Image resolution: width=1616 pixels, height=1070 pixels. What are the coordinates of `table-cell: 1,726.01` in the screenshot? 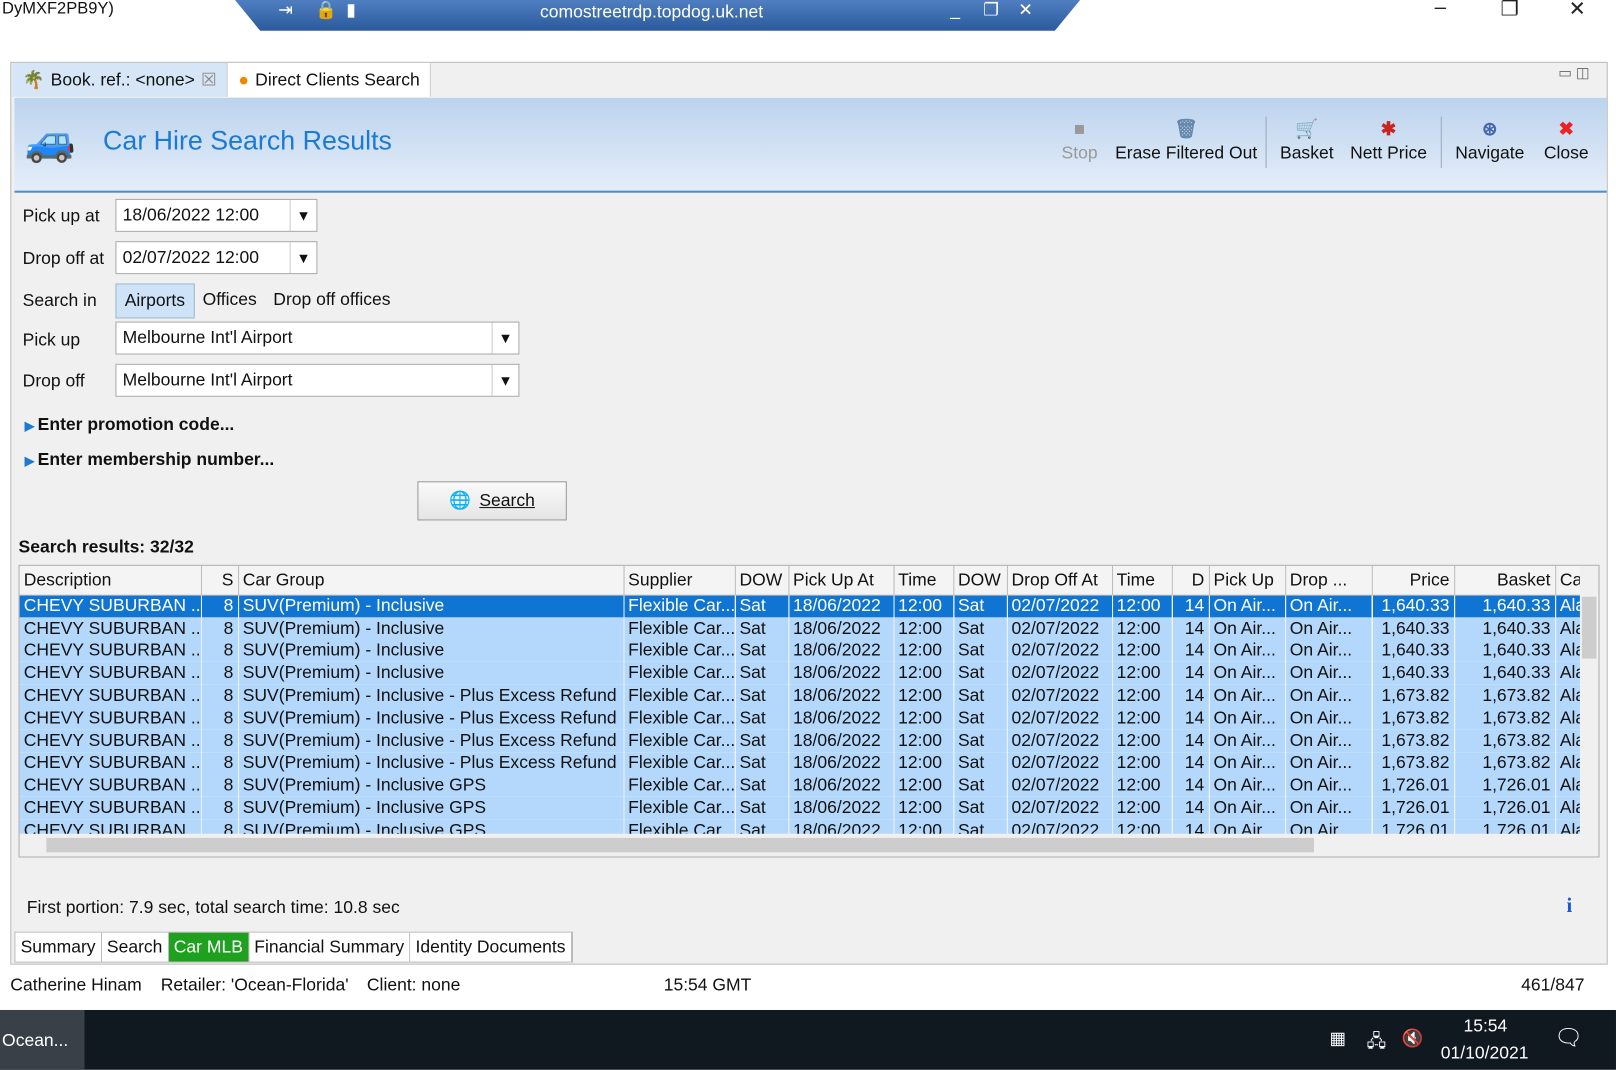 It's located at (1505, 785).